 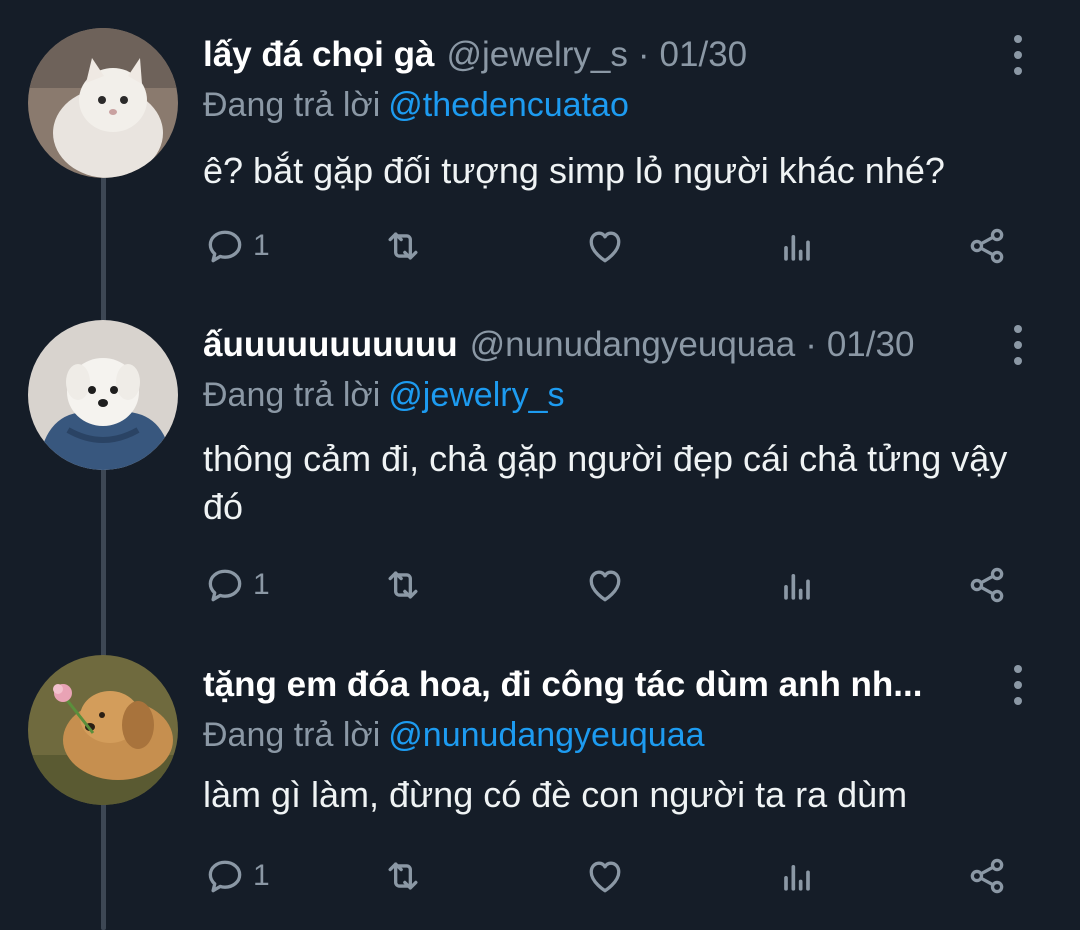 I want to click on replying-to: Đang trả lời @jewelry_s, so click(x=384, y=395).